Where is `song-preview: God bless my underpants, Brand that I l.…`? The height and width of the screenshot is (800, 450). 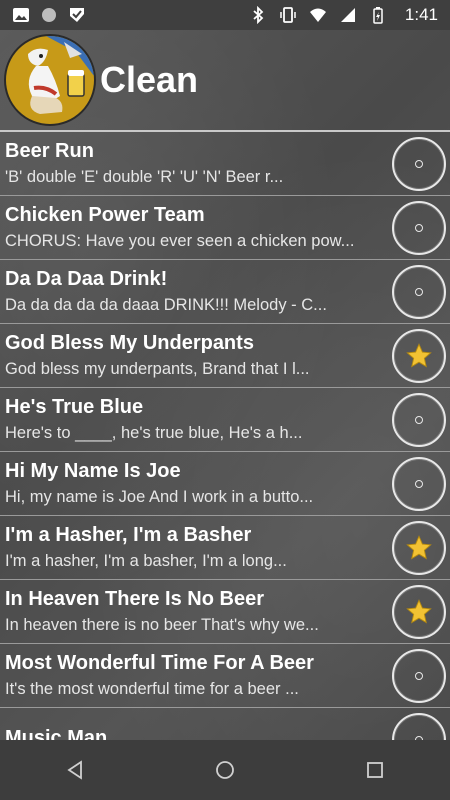
song-preview: God bless my underpants, Brand that I l.… is located at coordinates (157, 369).